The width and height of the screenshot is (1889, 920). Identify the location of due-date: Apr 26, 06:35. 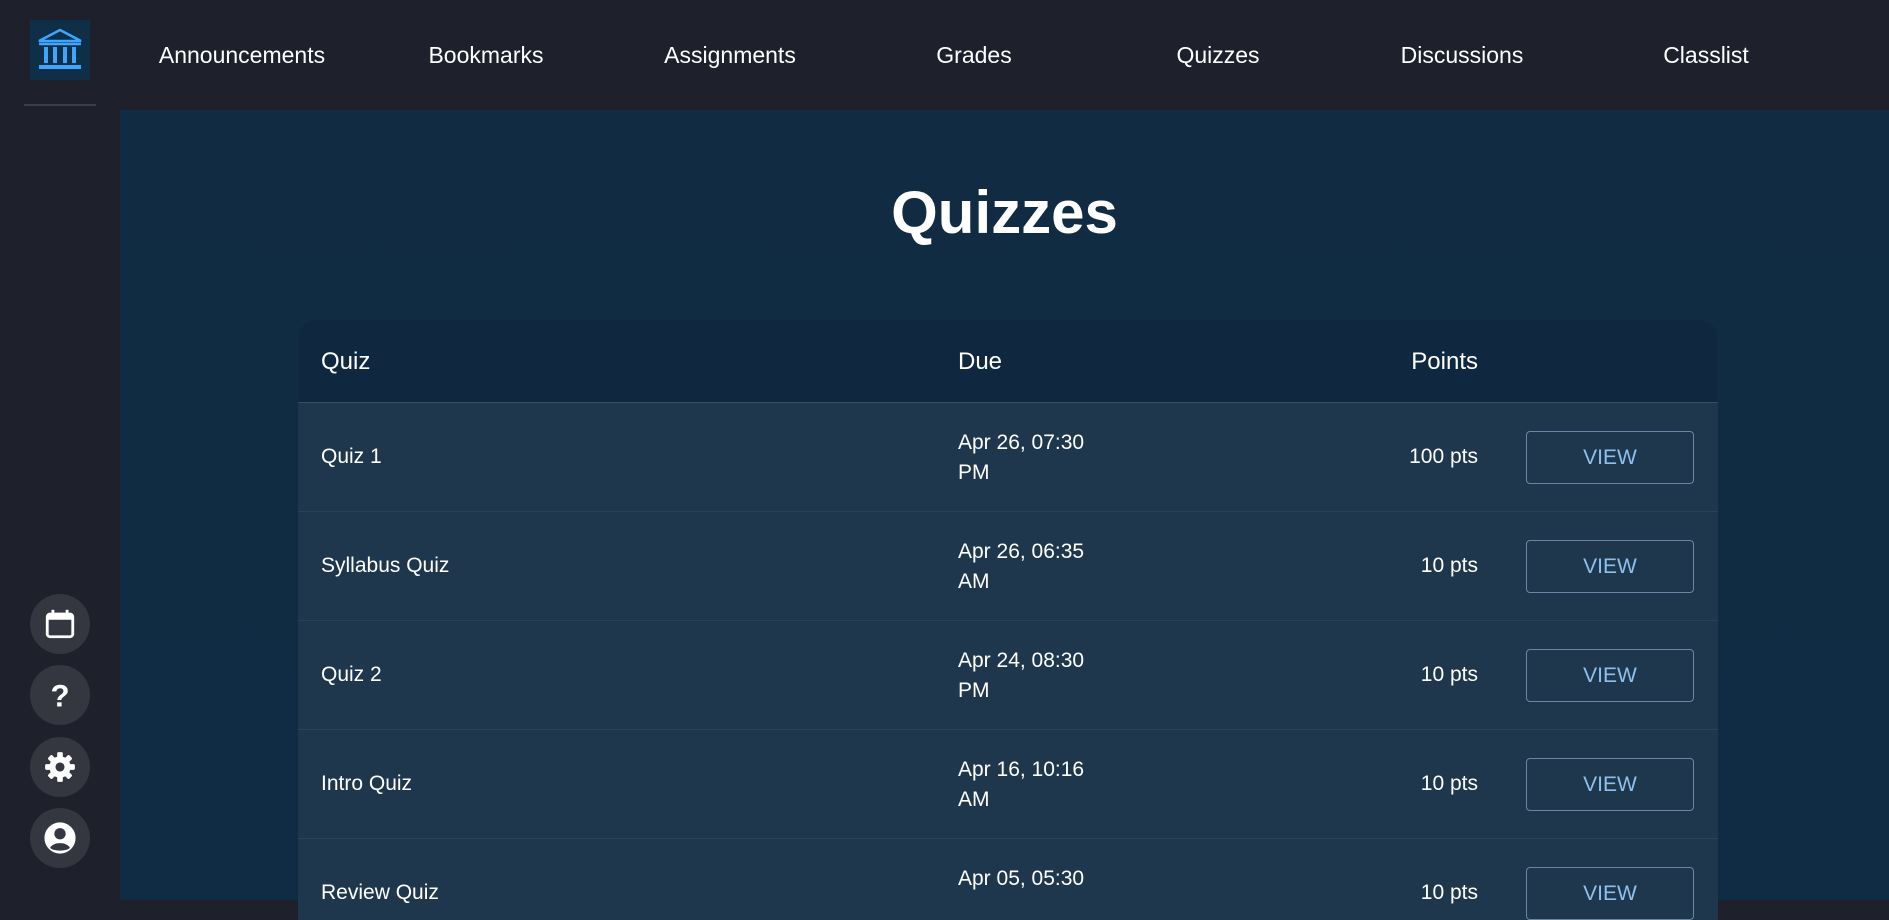
(1021, 551).